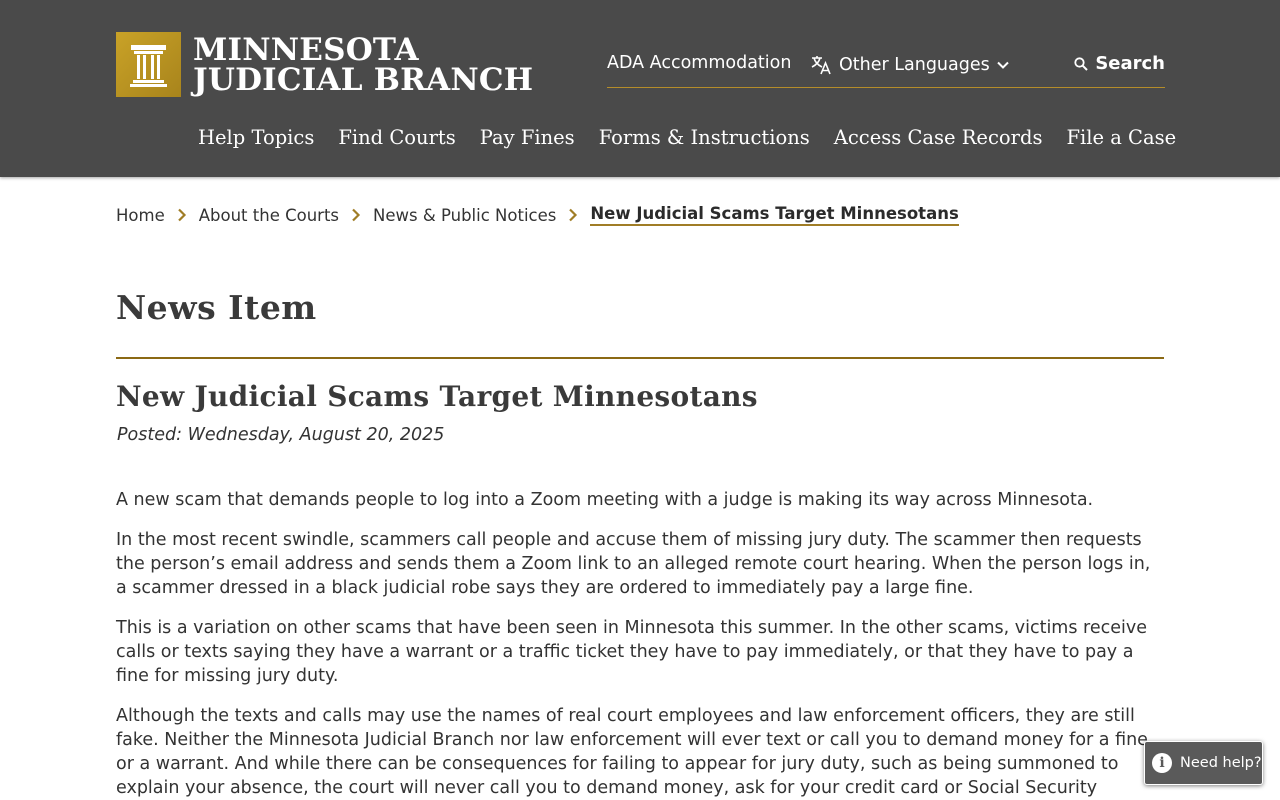 The image size is (1280, 800). What do you see at coordinates (1121, 137) in the screenshot?
I see `nav-file-a-case: File a Case` at bounding box center [1121, 137].